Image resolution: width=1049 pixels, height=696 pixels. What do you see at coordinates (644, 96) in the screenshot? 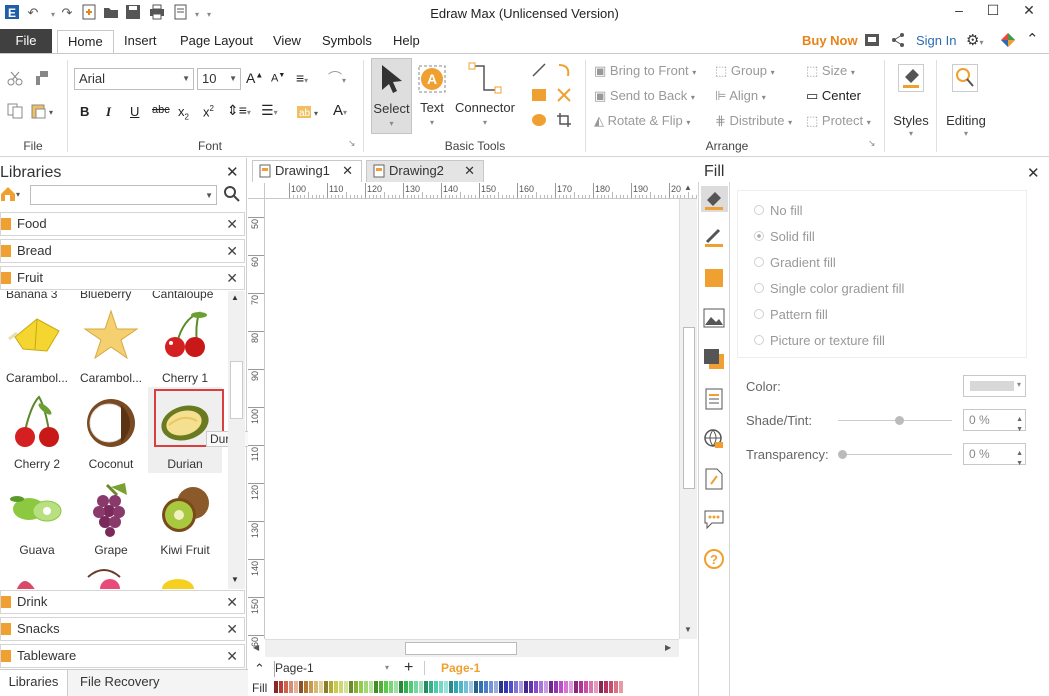
I see `send-to-back-button: ▣ Send to Back ▾` at bounding box center [644, 96].